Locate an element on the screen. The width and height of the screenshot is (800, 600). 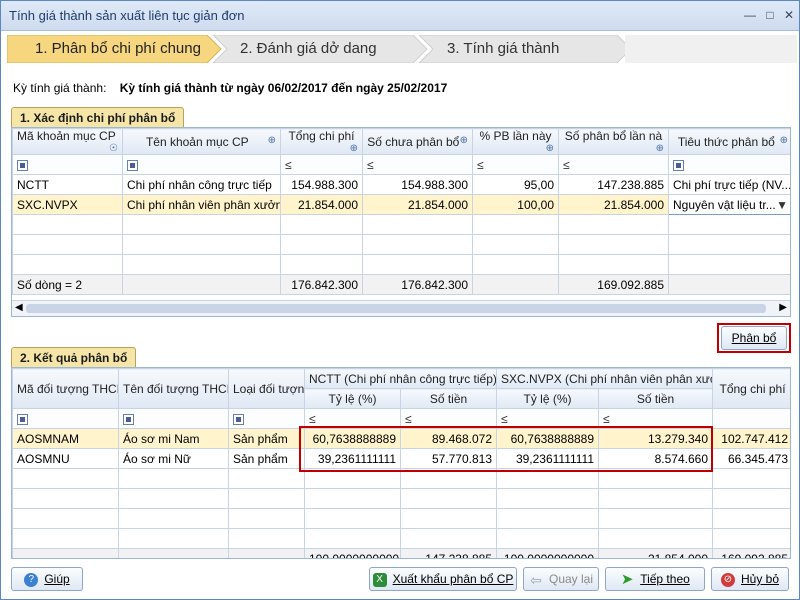
cell-total-cost: 102.747.412 is located at coordinates (751, 438).